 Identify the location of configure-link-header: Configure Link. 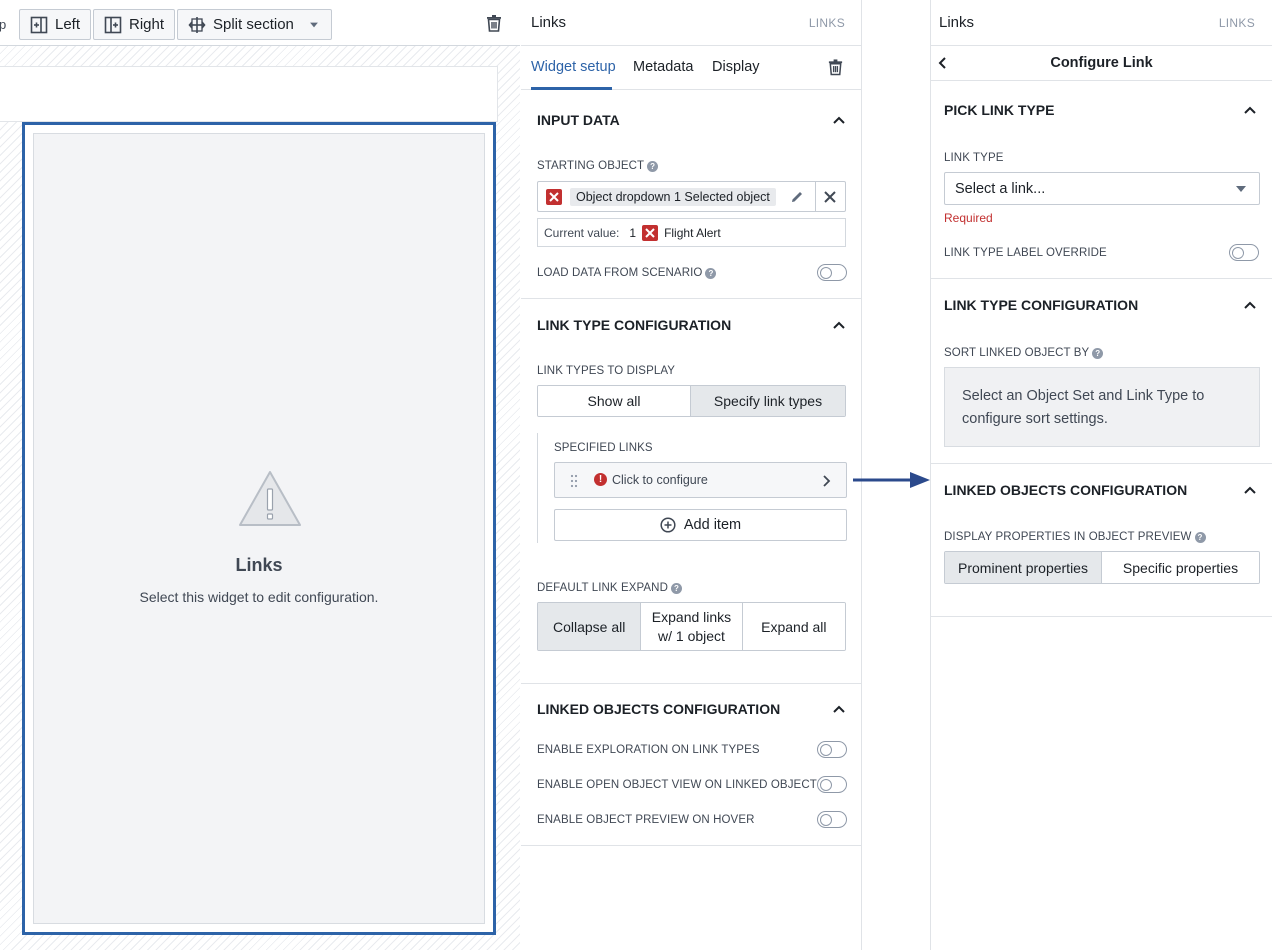
(1101, 64).